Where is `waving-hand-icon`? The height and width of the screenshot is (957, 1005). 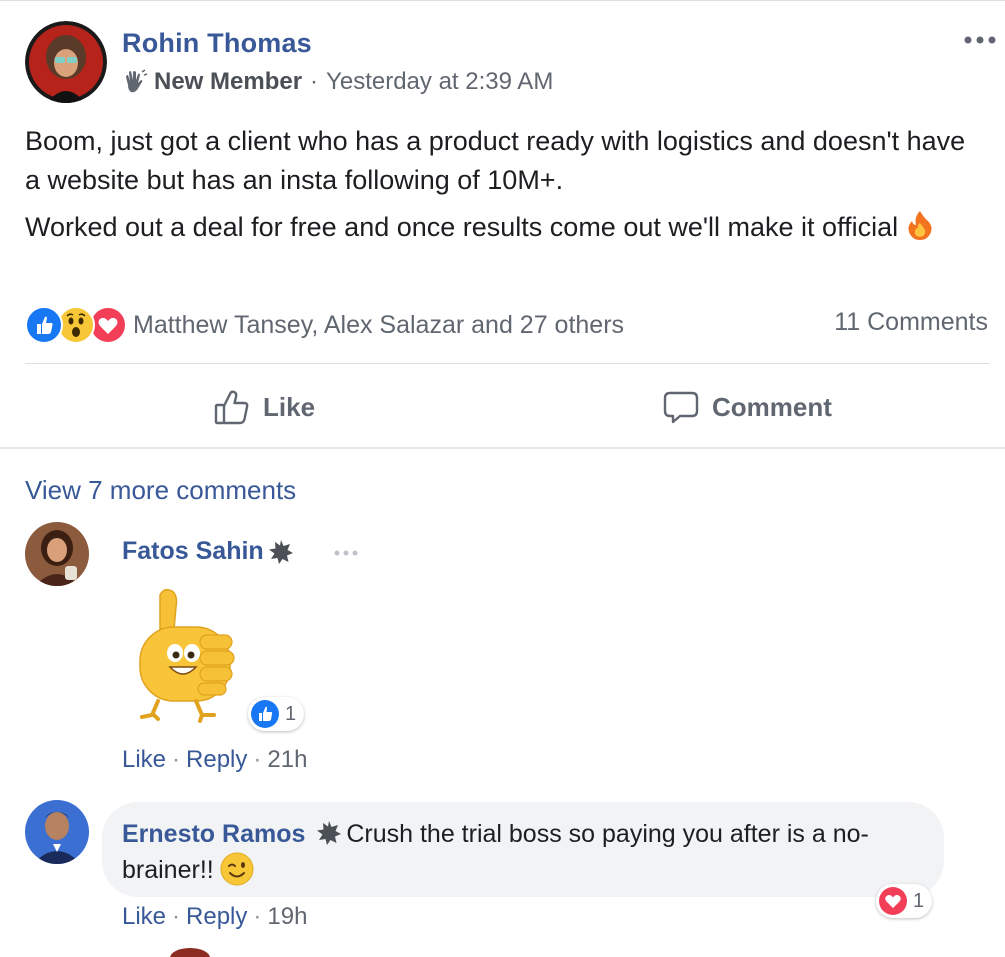
waving-hand-icon is located at coordinates (135, 82).